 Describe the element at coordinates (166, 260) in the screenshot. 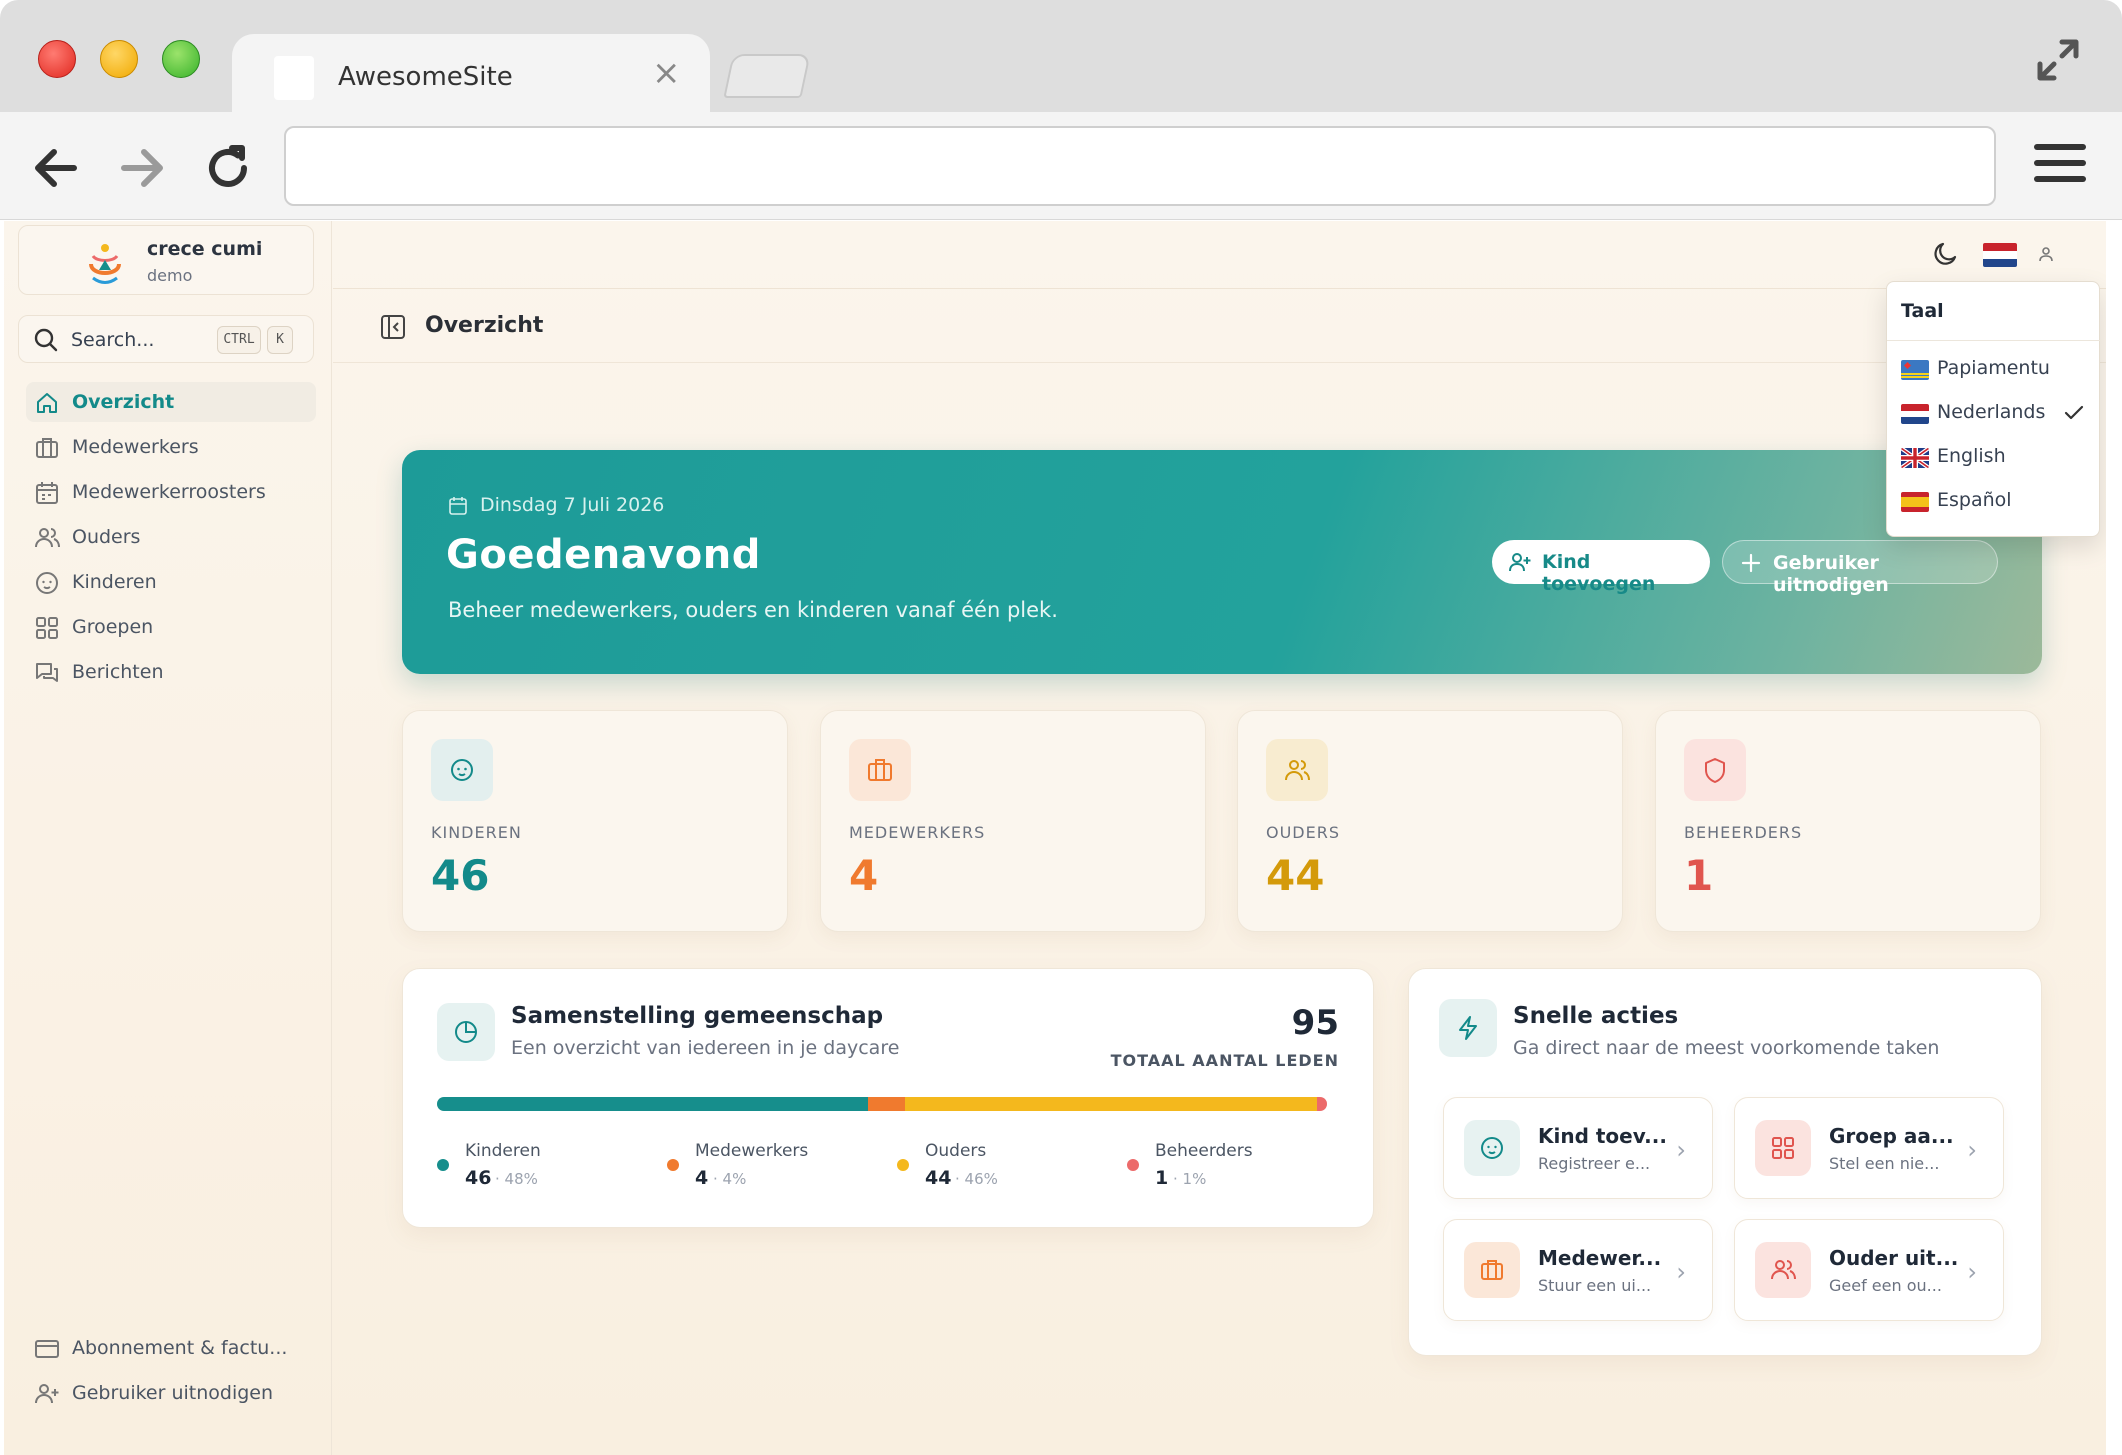

I see `brand-switcher: crece cumi demo` at that location.